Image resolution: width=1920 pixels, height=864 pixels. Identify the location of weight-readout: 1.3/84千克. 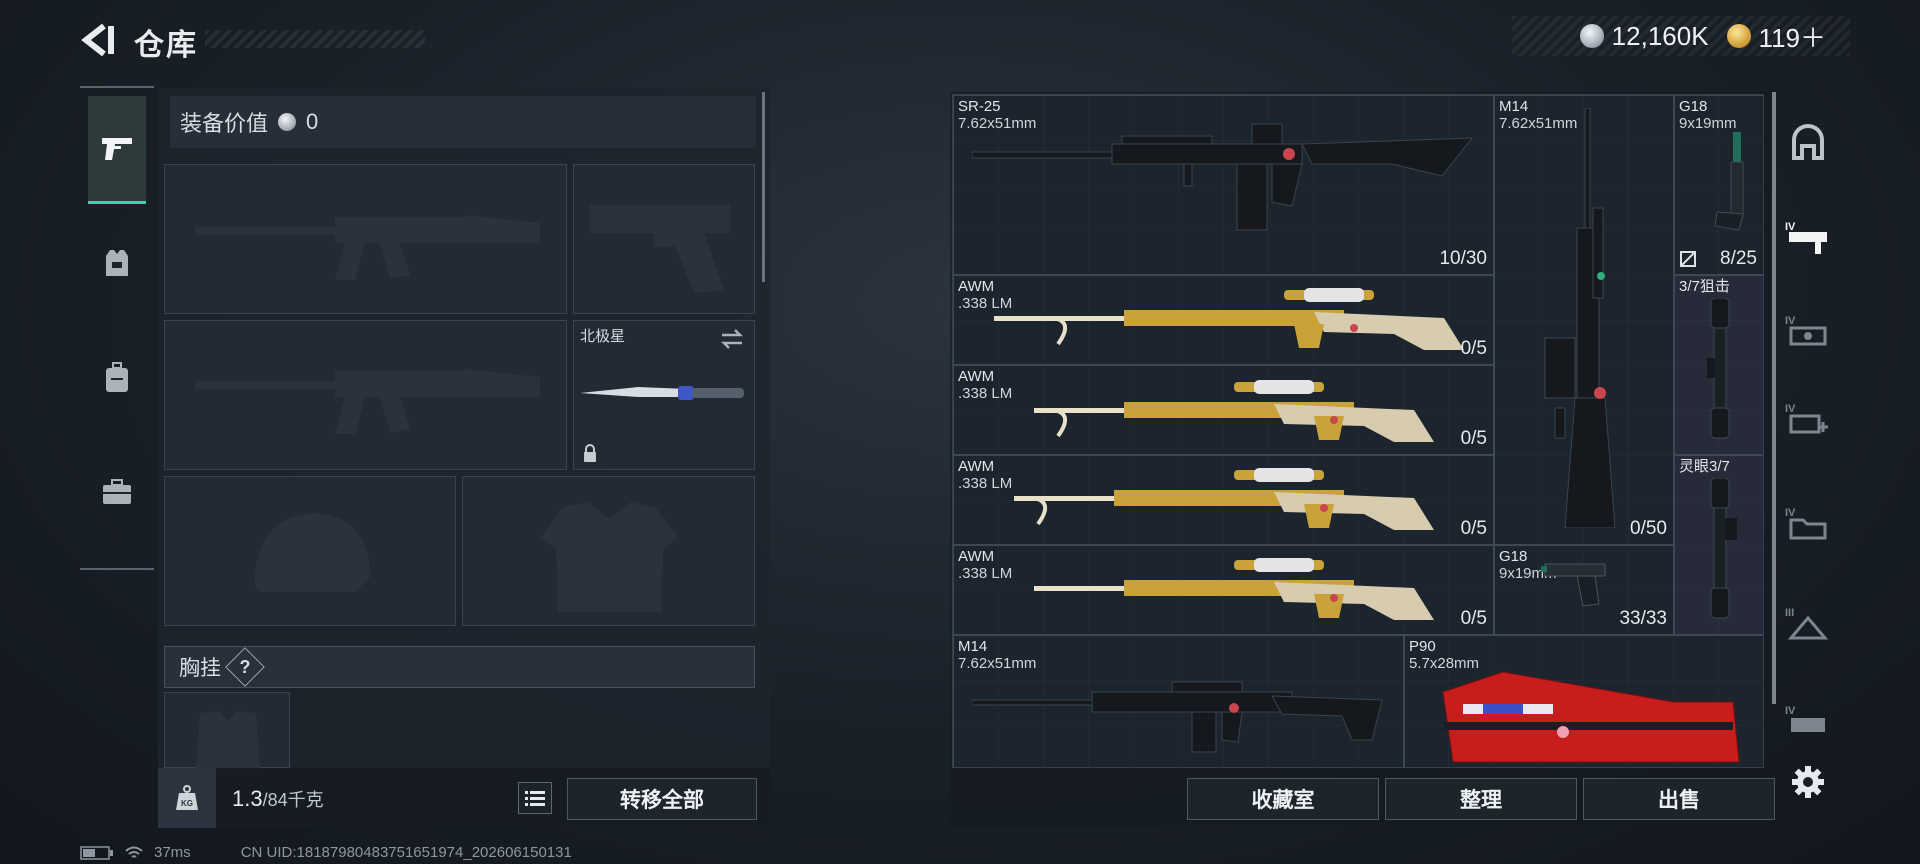
(278, 799).